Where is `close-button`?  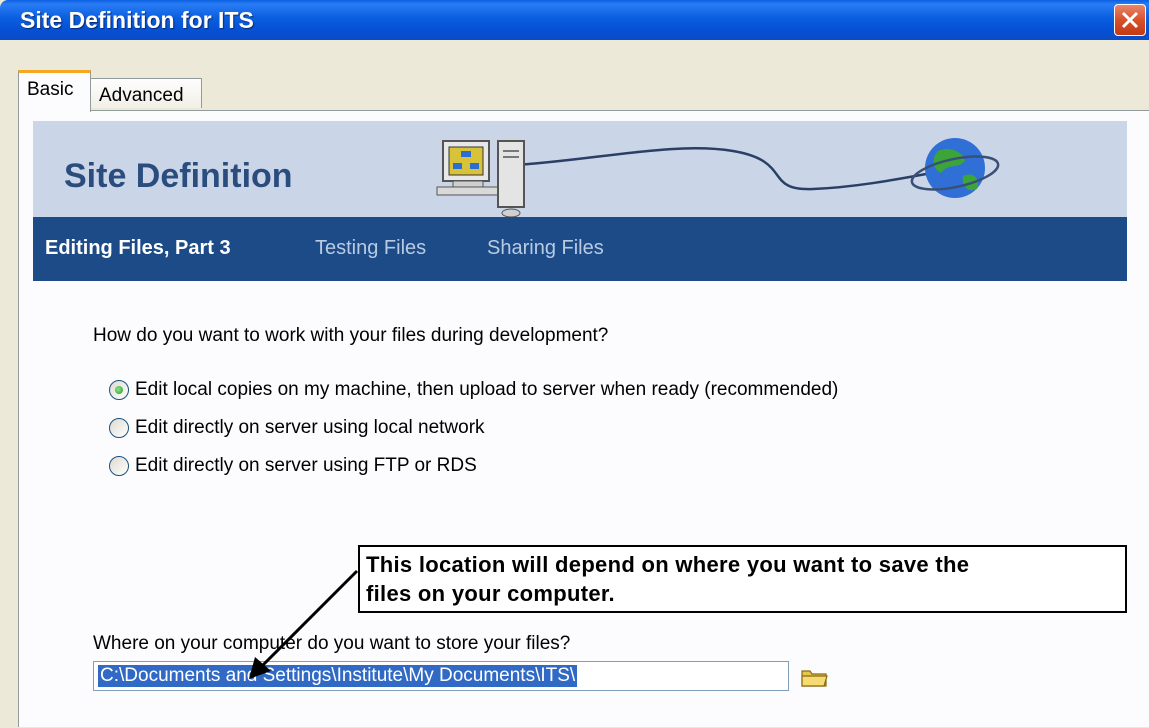
close-button is located at coordinates (1130, 20).